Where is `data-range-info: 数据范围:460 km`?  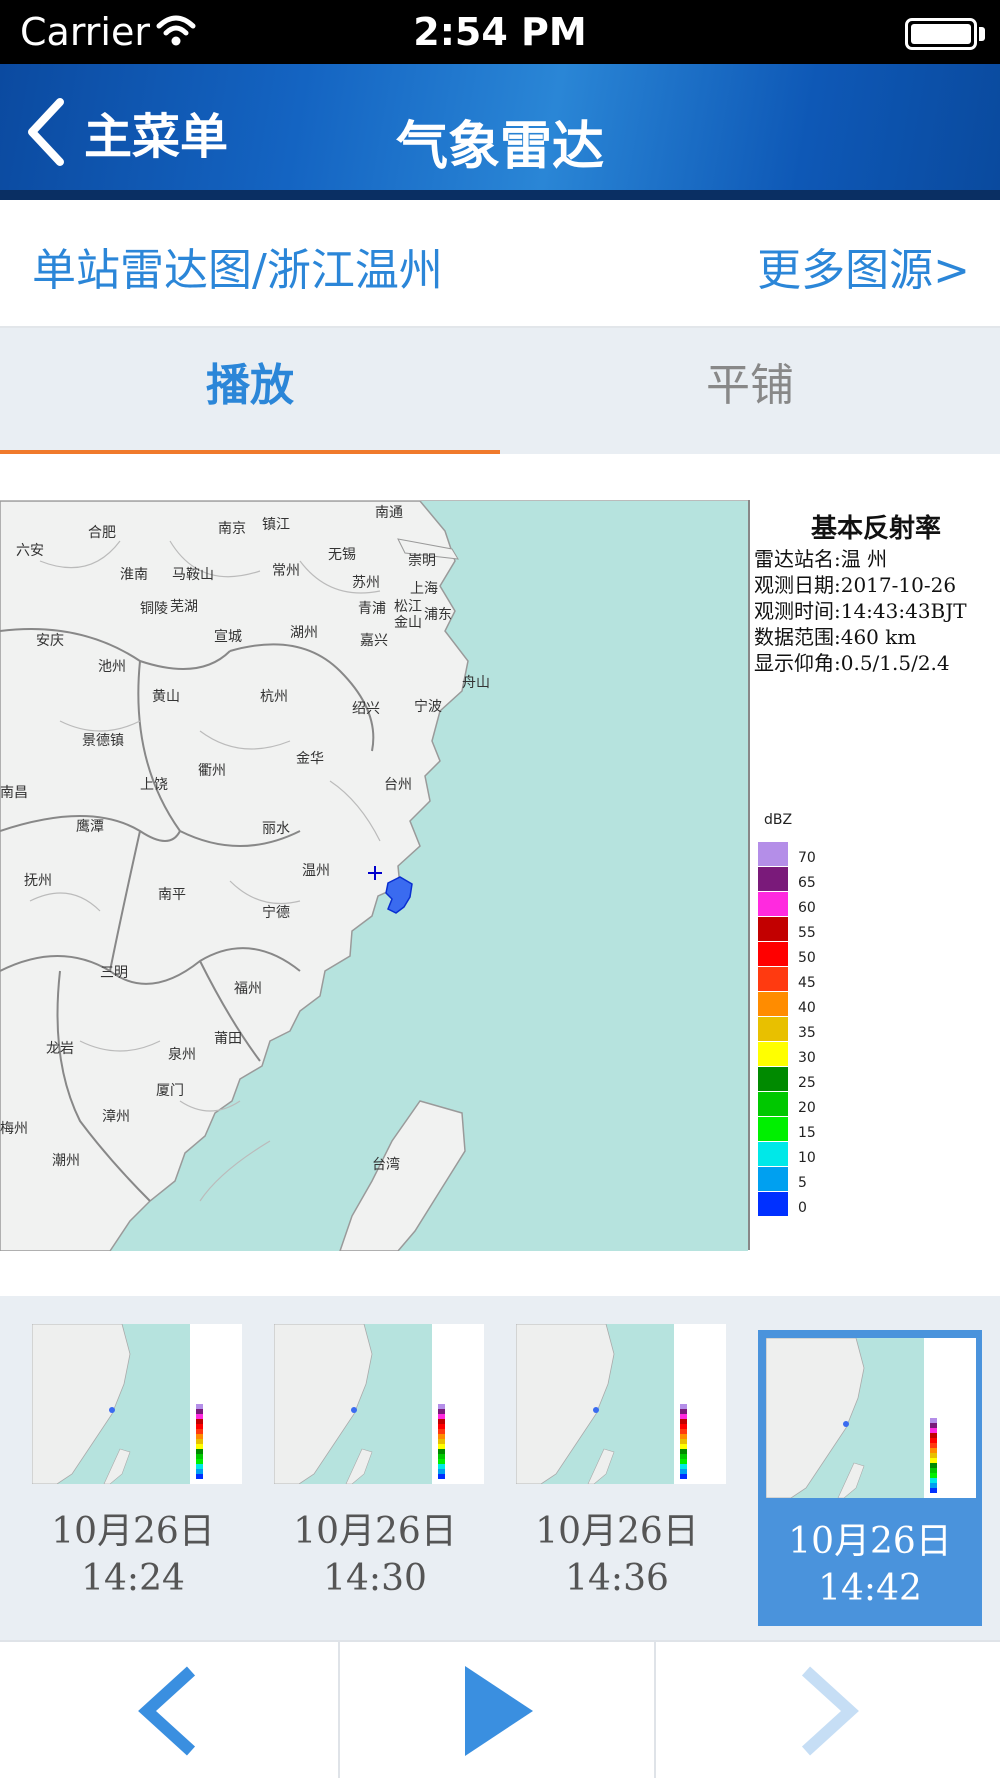 data-range-info: 数据范围:460 km is located at coordinates (835, 637).